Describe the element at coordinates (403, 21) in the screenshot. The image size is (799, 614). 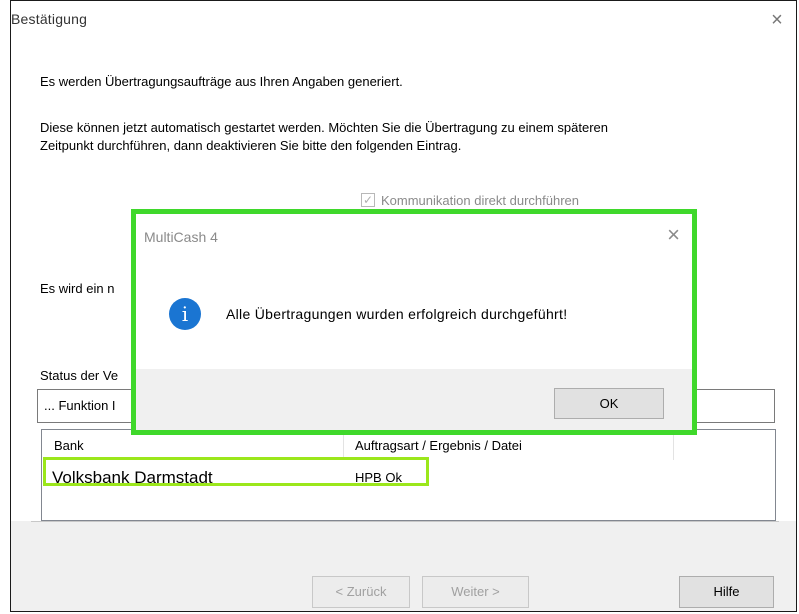
I see `title-bar: Bestätigung ×` at that location.